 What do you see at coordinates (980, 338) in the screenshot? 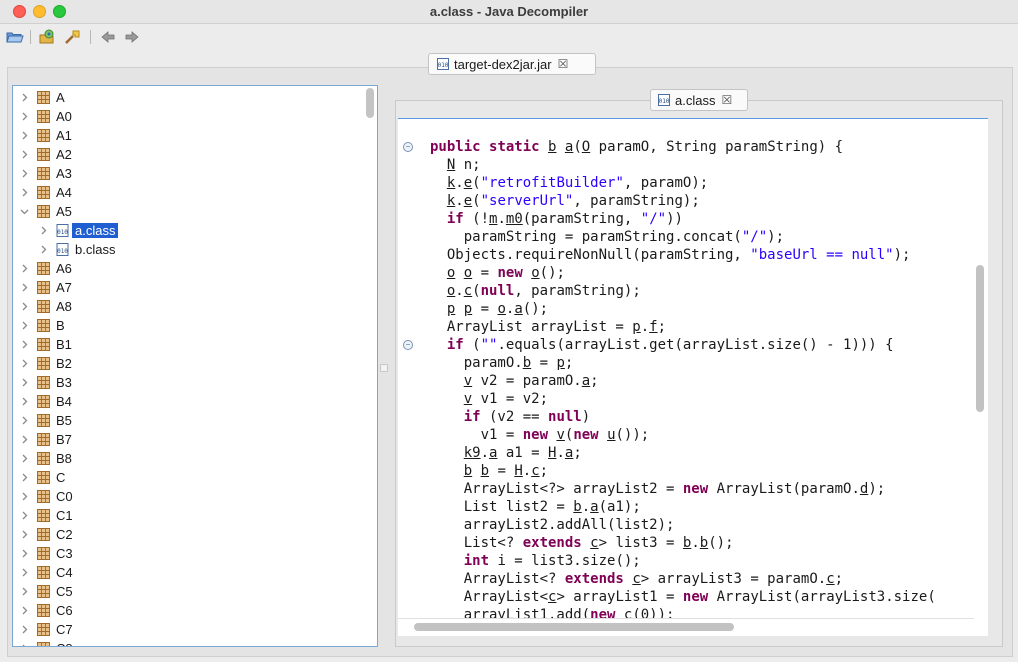
I see `vertical-scrollbar-thumb` at bounding box center [980, 338].